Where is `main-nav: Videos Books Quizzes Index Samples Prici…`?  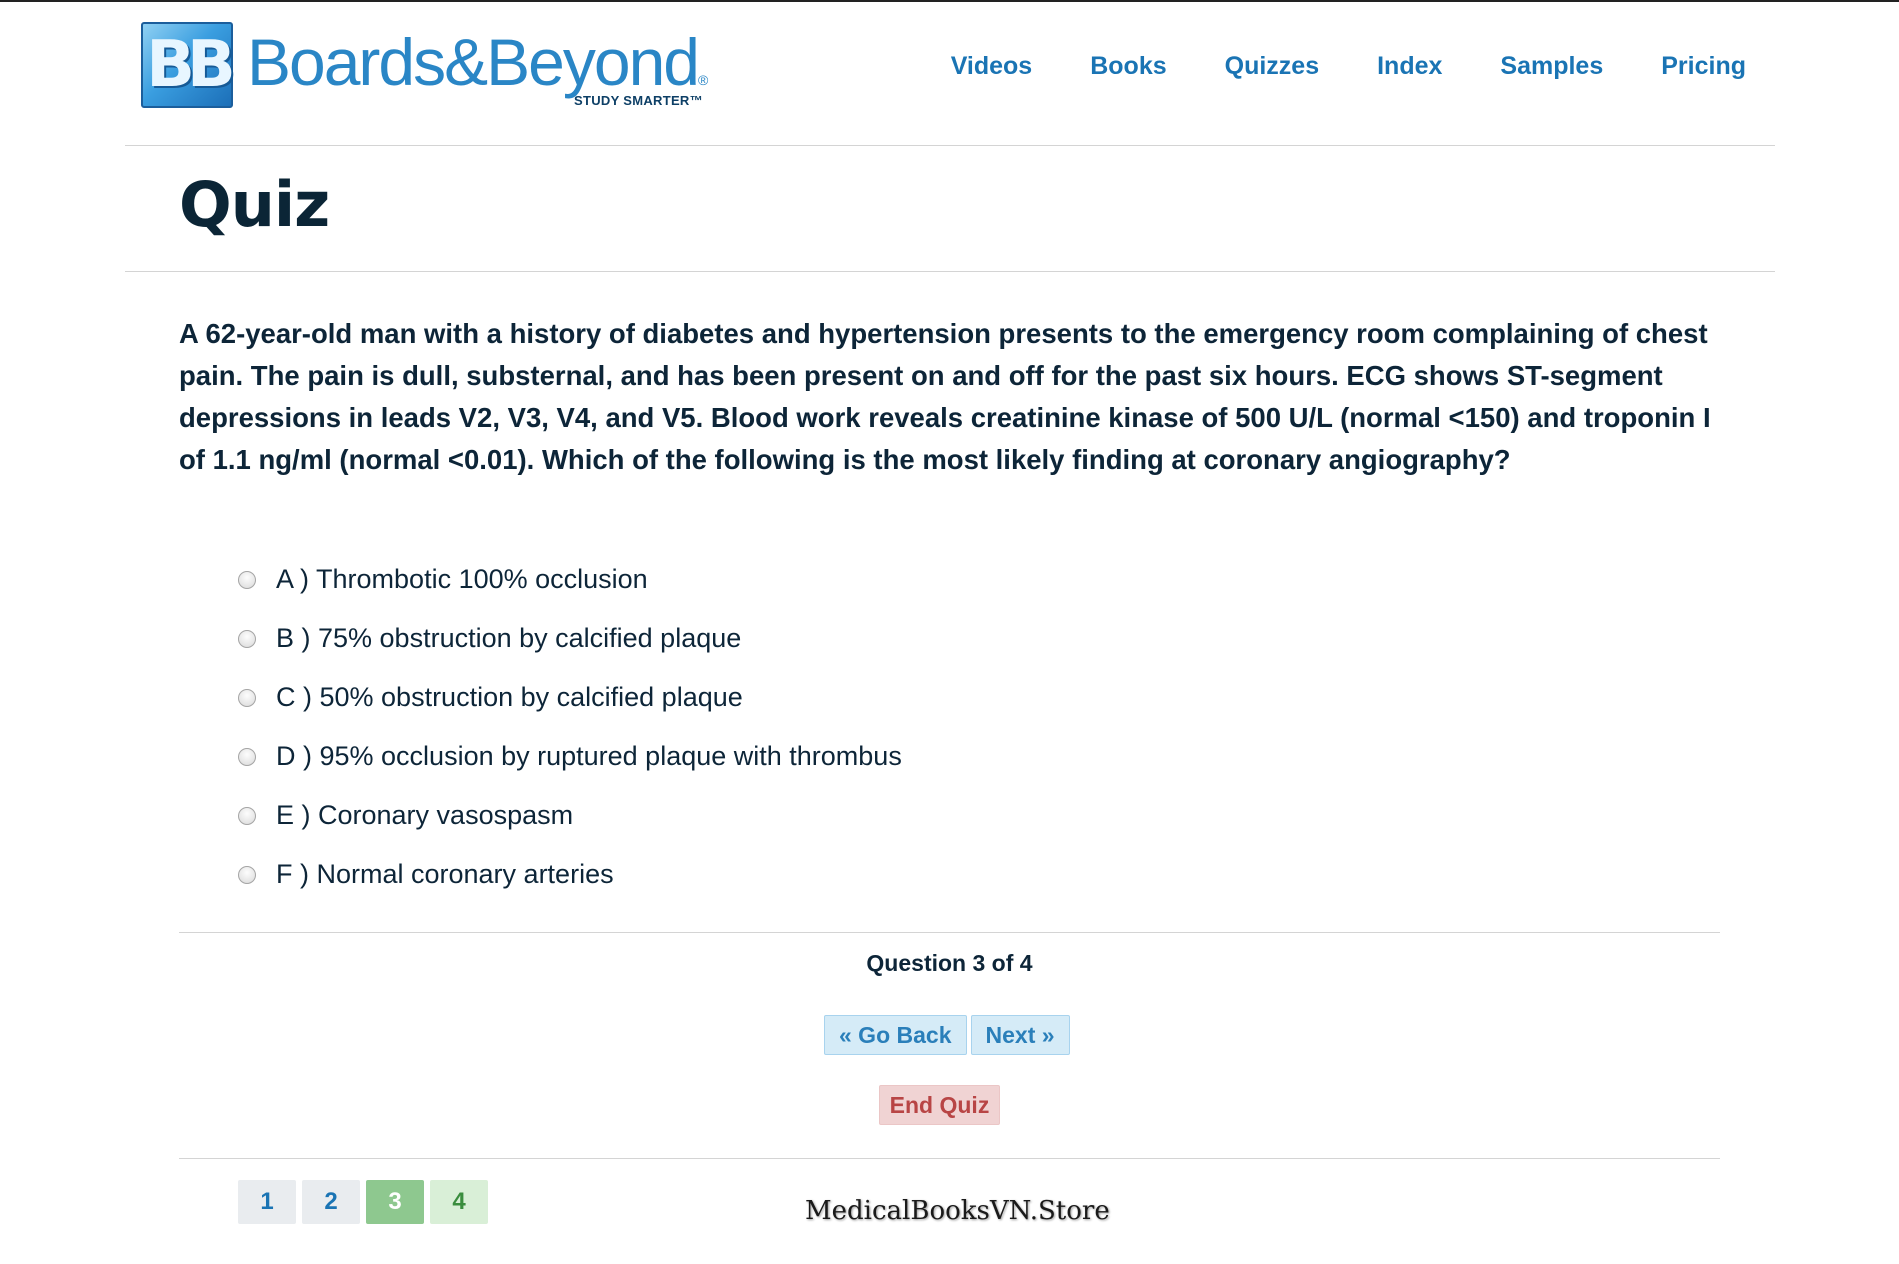 main-nav: Videos Books Quizzes Index Samples Prici… is located at coordinates (1348, 66).